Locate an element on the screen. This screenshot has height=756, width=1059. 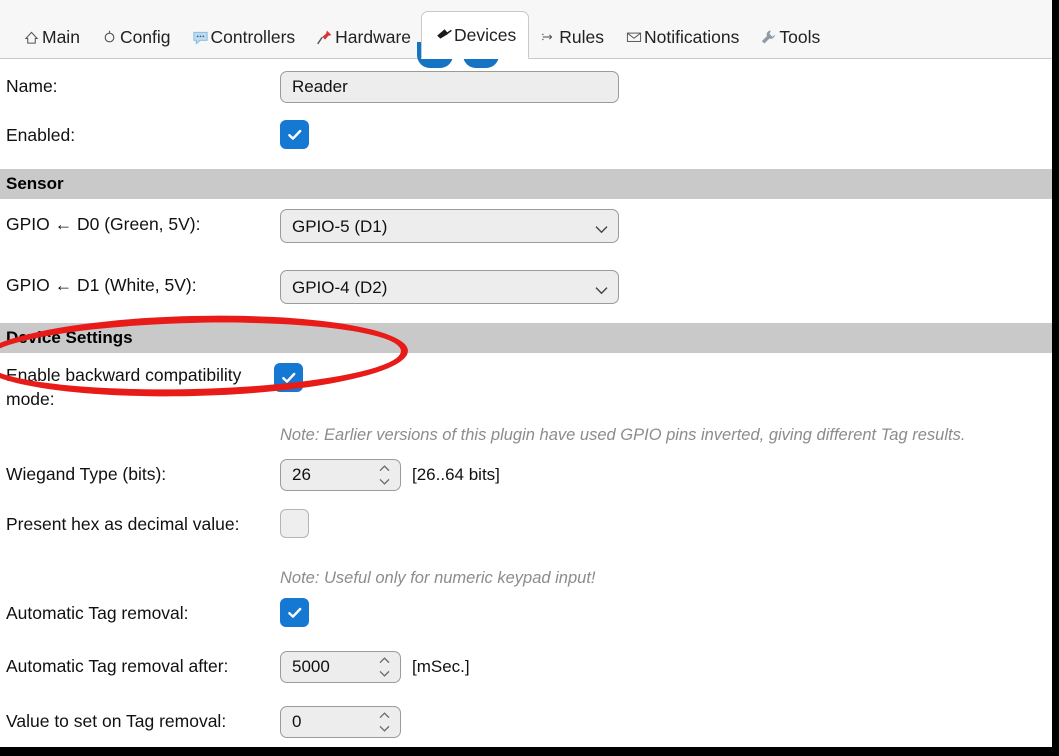
wiegand-type-range-hint: [26..64 bits] is located at coordinates (456, 474).